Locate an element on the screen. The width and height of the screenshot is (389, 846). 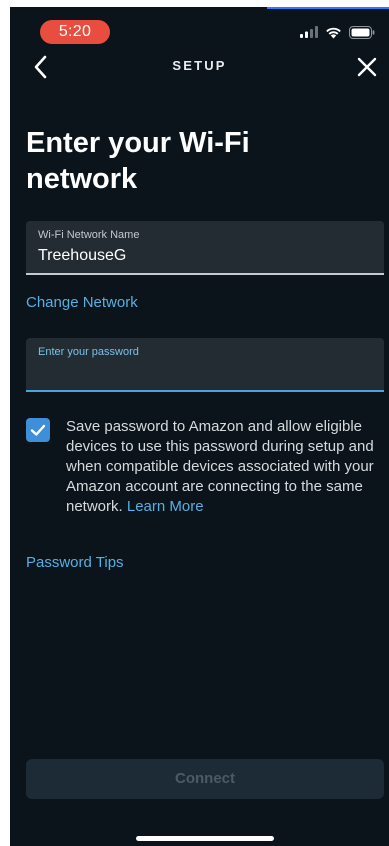
password-input is located at coordinates (206, 375).